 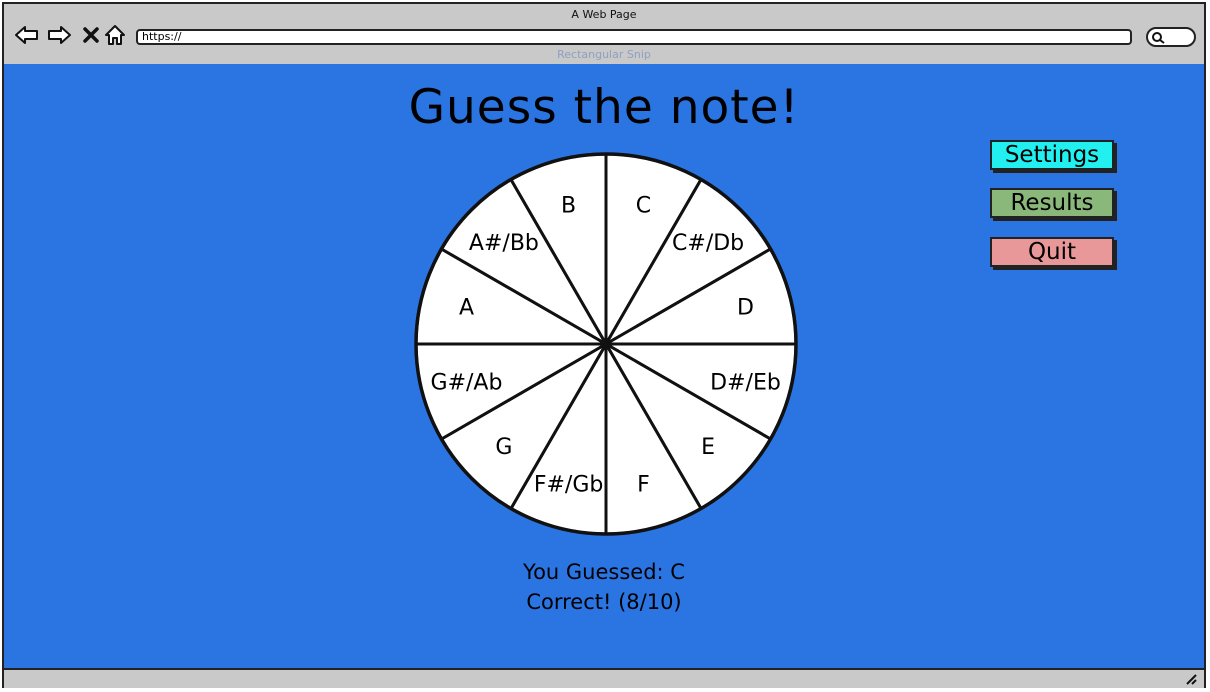 I want to click on search-icon, so click(x=1158, y=38).